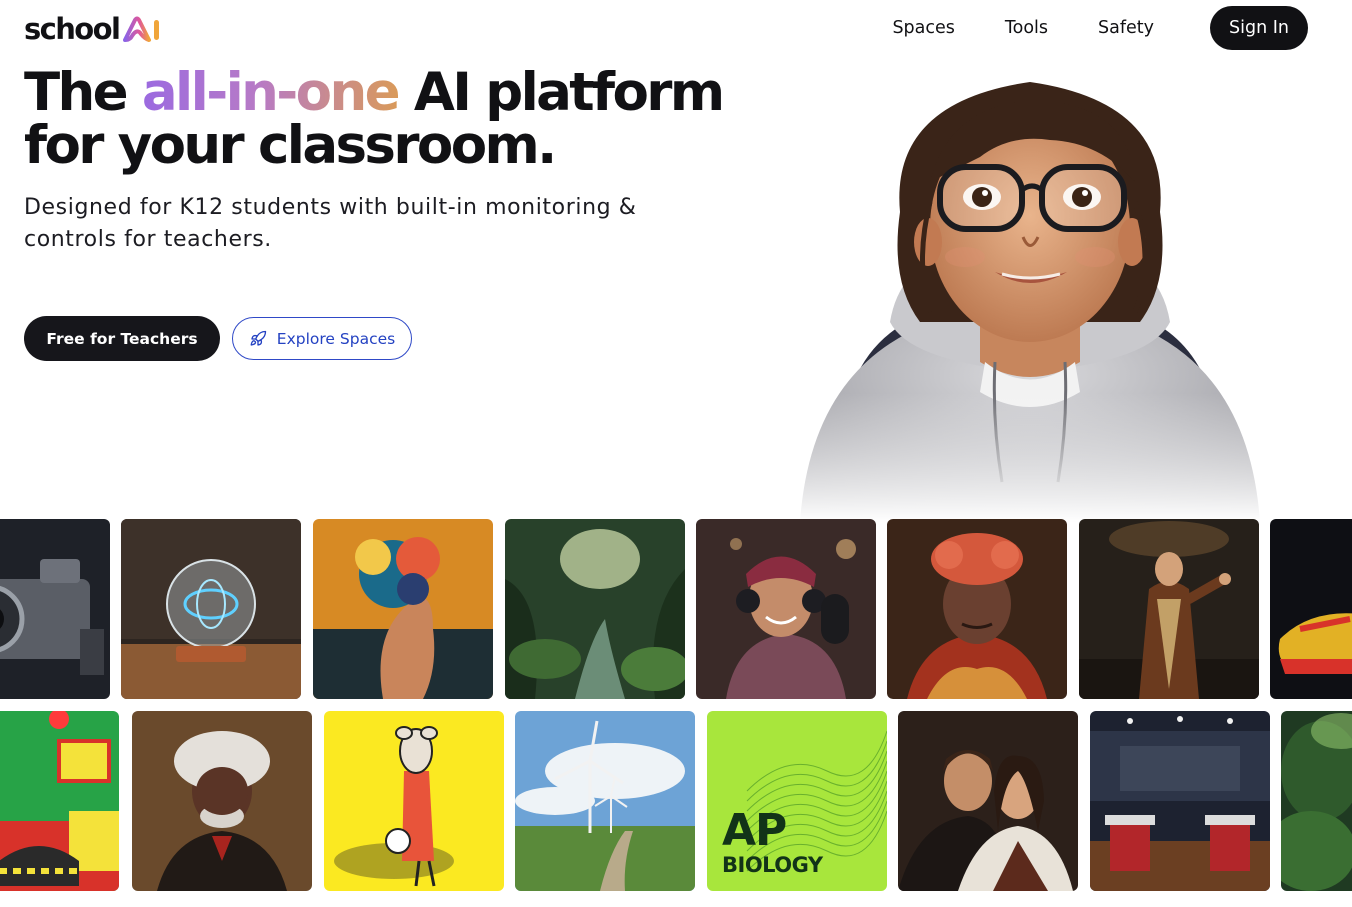 The image size is (1352, 907). I want to click on gallery-tile-mouse-cartoon, so click(414, 801).